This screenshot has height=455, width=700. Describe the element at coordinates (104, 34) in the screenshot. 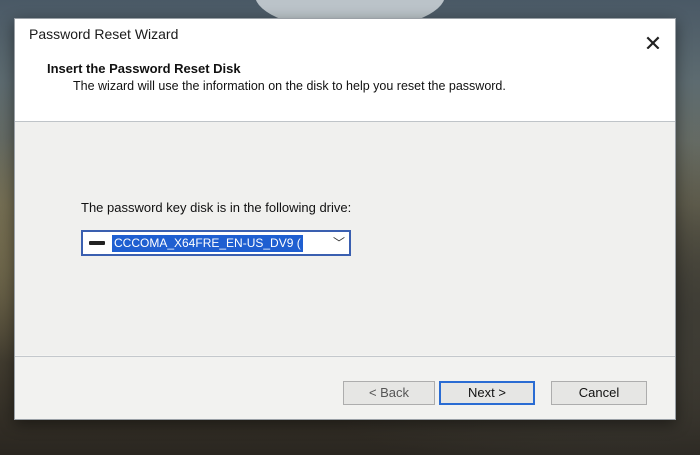

I see `window-title: Password Reset Wizard` at that location.